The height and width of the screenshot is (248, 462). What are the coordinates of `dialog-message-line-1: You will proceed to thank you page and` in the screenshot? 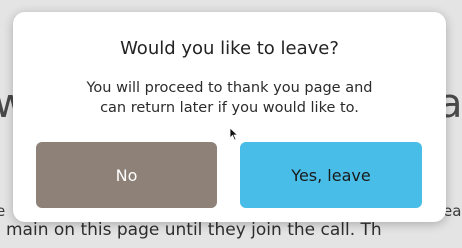 It's located at (229, 88).